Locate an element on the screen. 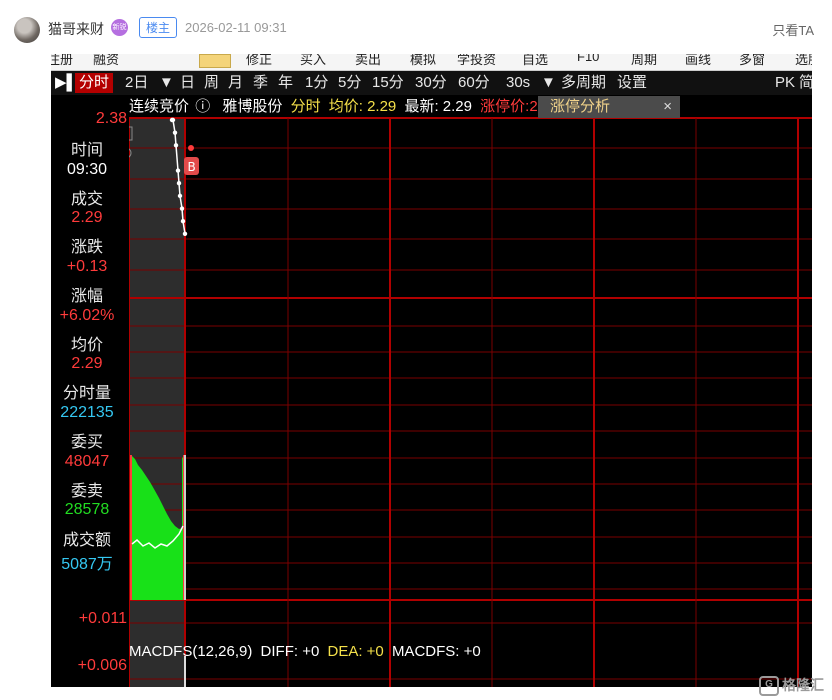  macd-axis-label-2: +0.006 is located at coordinates (102, 665).